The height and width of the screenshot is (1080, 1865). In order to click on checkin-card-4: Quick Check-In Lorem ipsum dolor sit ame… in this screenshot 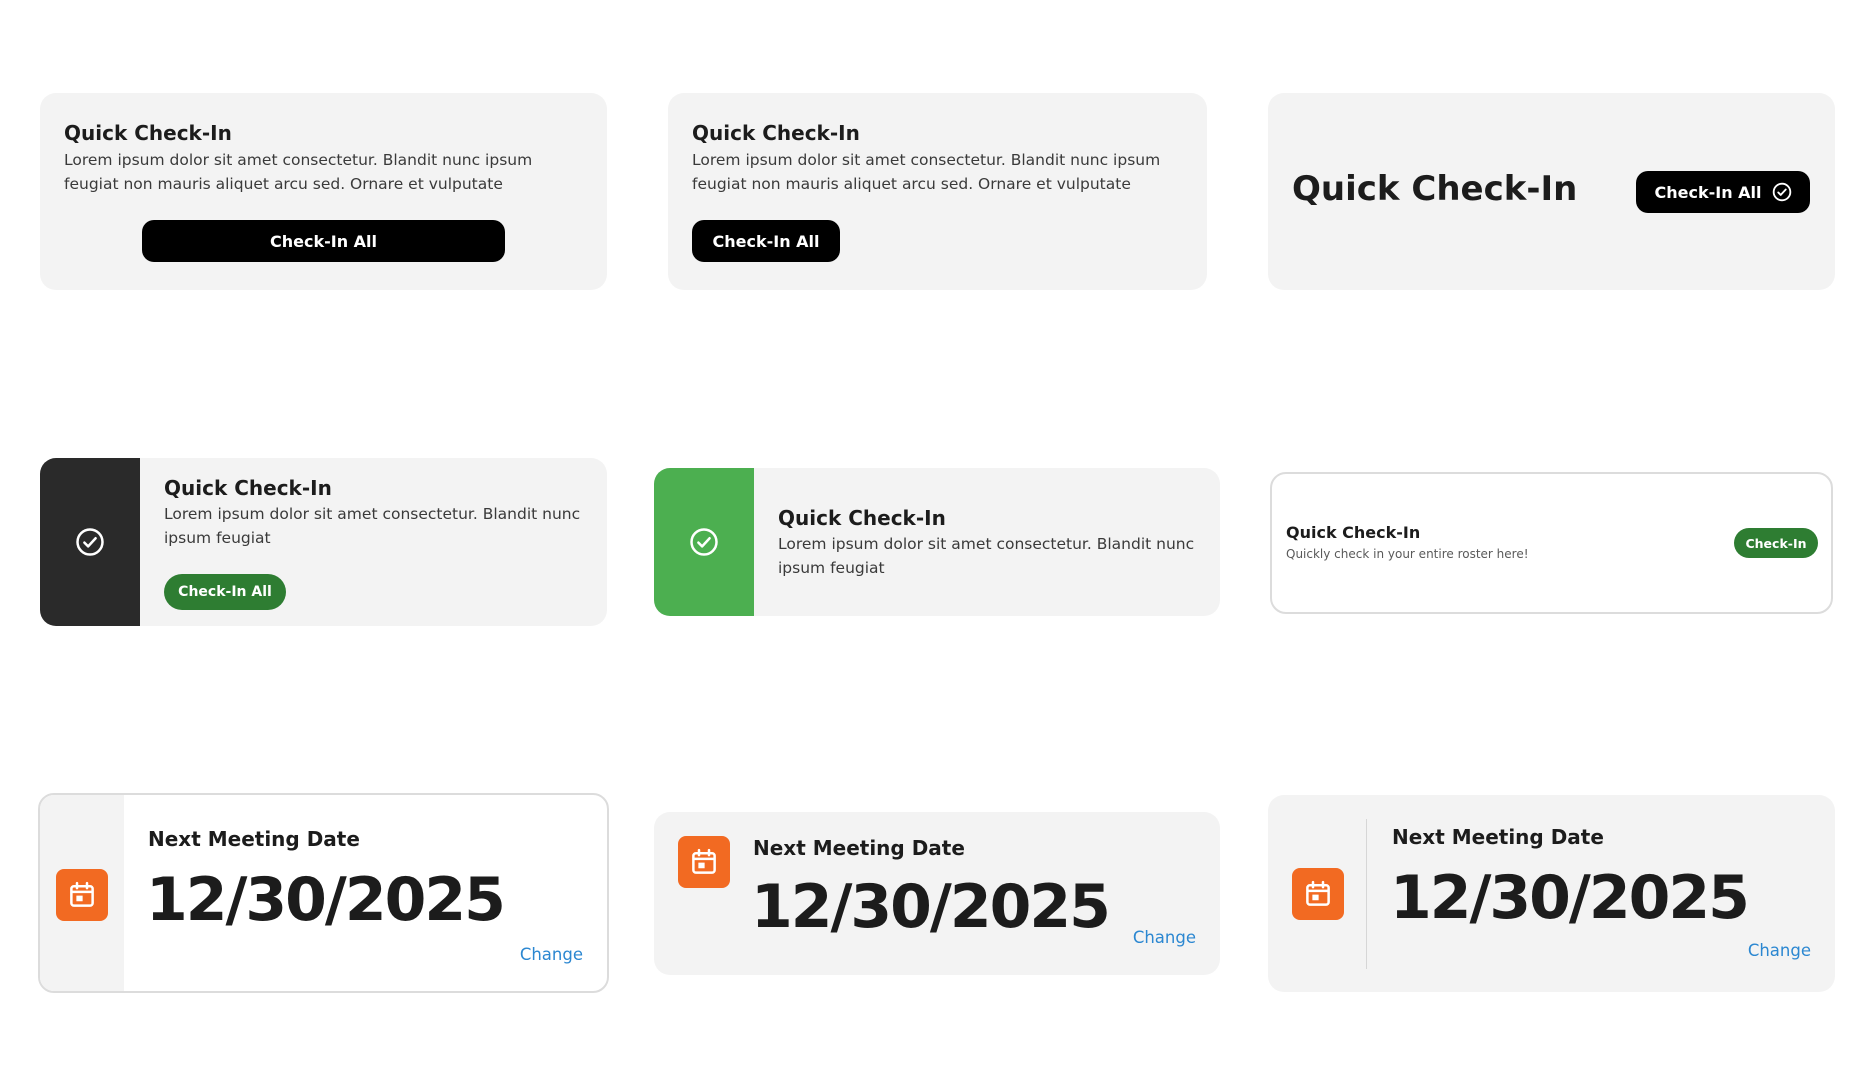, I will do `click(323, 542)`.